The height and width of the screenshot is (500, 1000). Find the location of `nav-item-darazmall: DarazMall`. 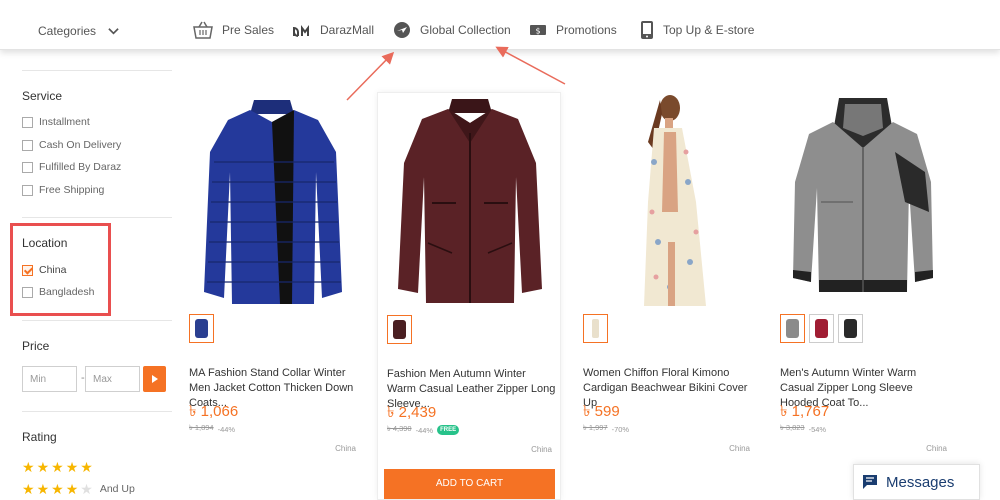

nav-item-darazmall: DarazMall is located at coordinates (333, 30).